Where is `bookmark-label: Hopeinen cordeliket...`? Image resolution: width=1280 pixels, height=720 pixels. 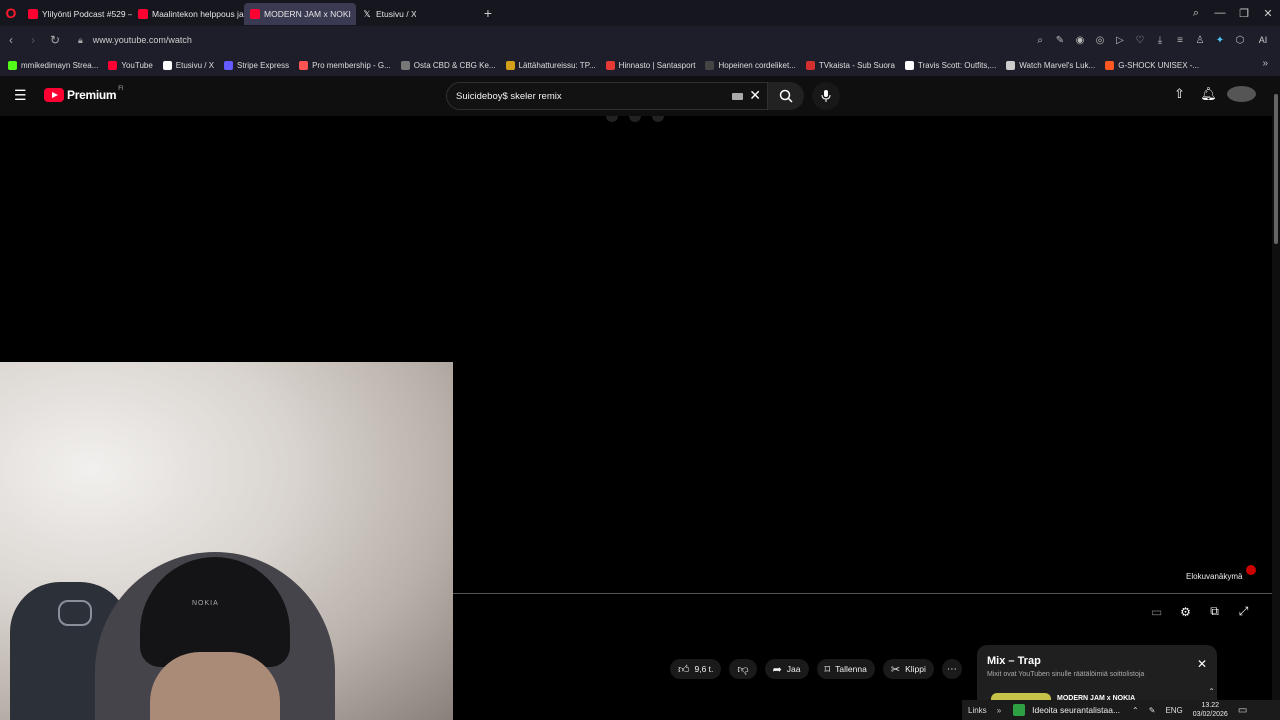 bookmark-label: Hopeinen cordeliket... is located at coordinates (757, 65).